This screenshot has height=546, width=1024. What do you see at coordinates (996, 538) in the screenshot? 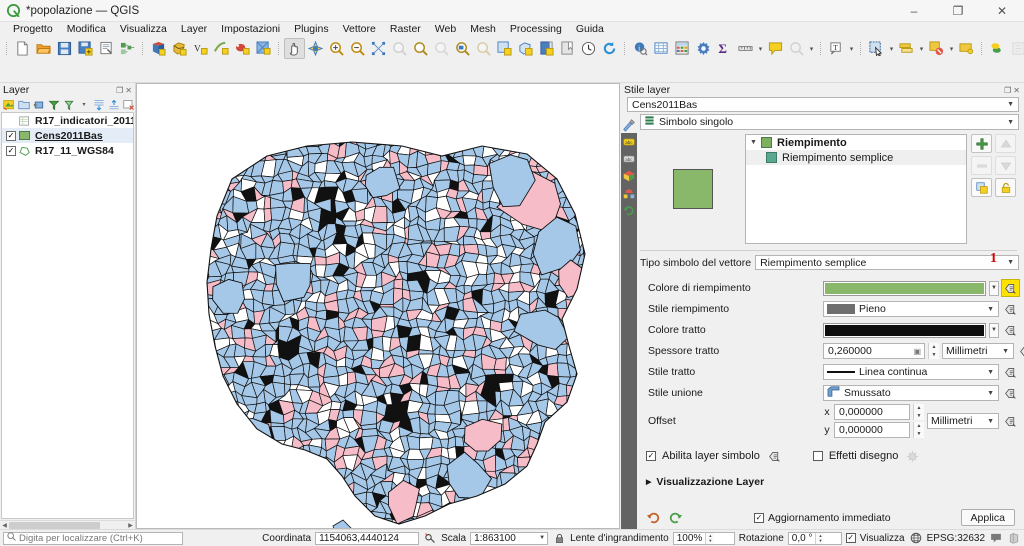
I see `messages-icon` at bounding box center [996, 538].